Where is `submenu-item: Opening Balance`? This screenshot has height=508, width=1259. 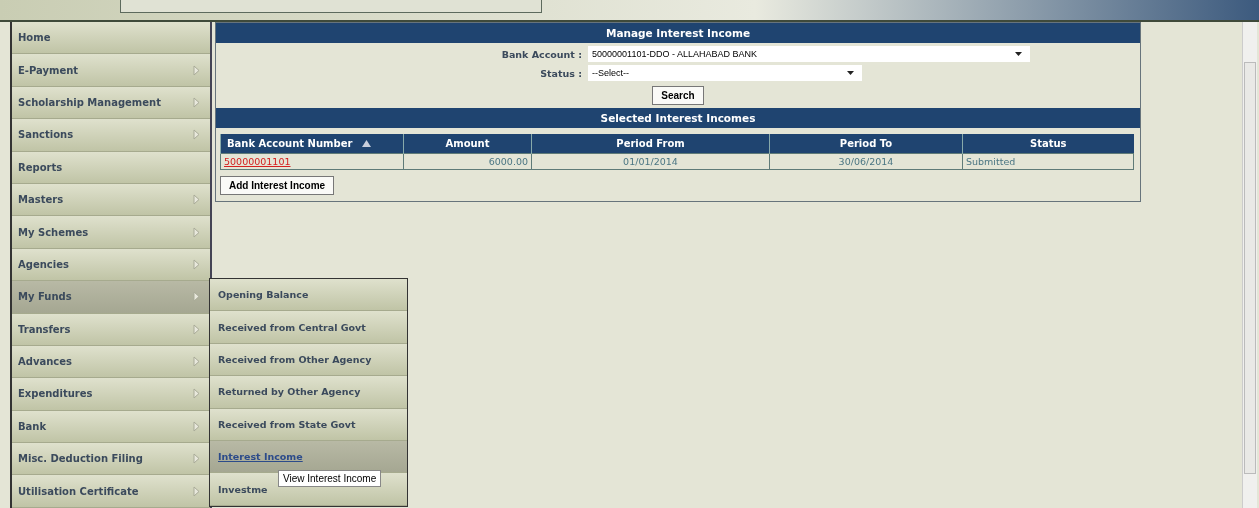 submenu-item: Opening Balance is located at coordinates (308, 295).